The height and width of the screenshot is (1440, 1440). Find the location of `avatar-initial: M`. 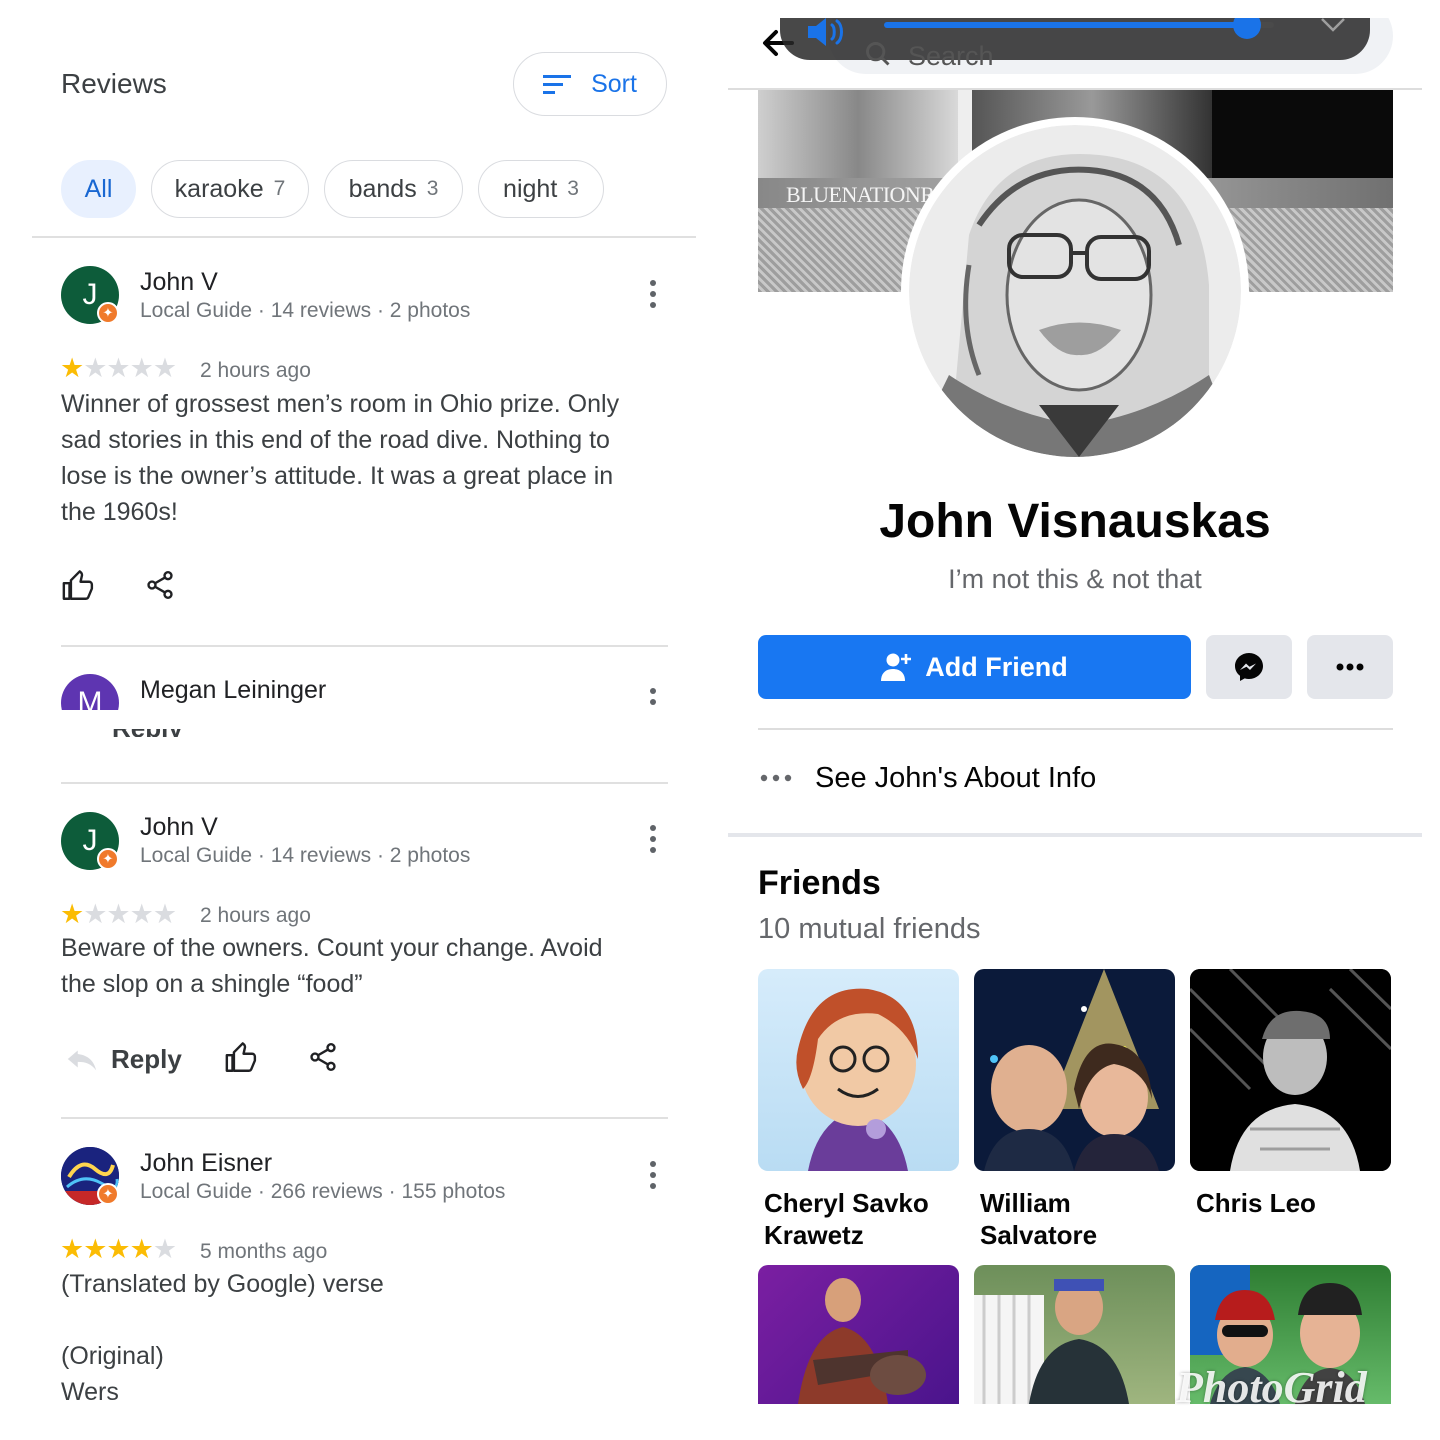

avatar-initial: M is located at coordinates (90, 698).